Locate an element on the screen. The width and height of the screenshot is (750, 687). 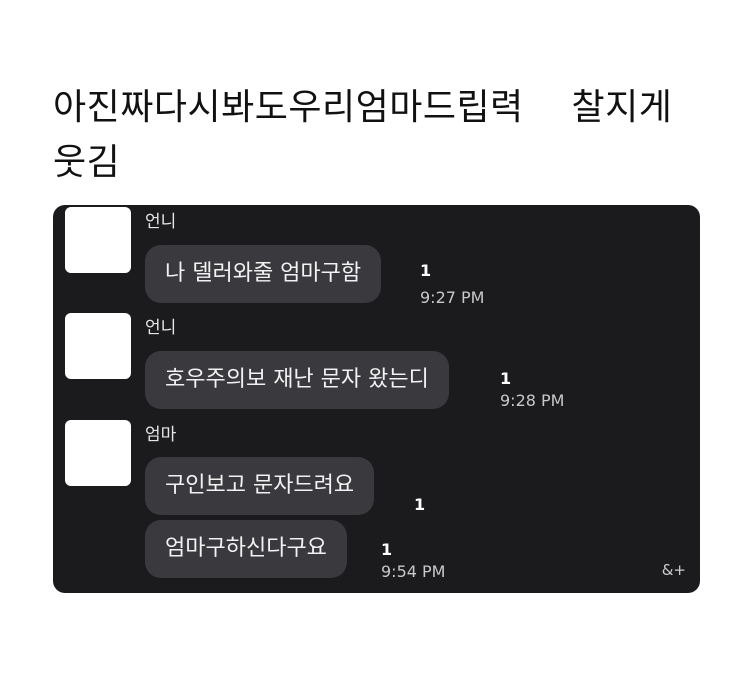
sender-name: 엄마 is located at coordinates (161, 435).